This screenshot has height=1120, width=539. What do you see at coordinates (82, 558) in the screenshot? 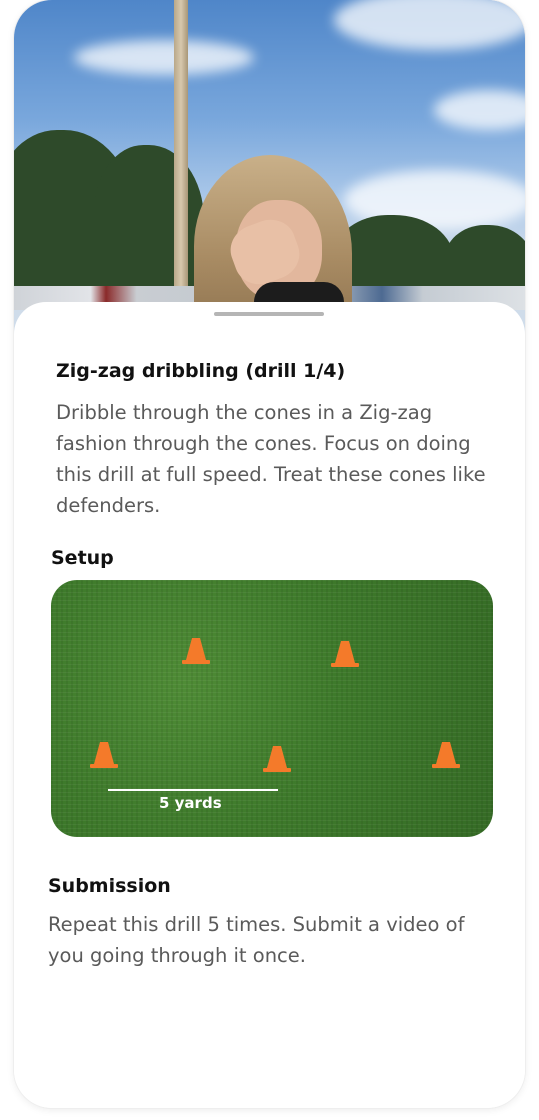
I see `setup-heading: Setup` at bounding box center [82, 558].